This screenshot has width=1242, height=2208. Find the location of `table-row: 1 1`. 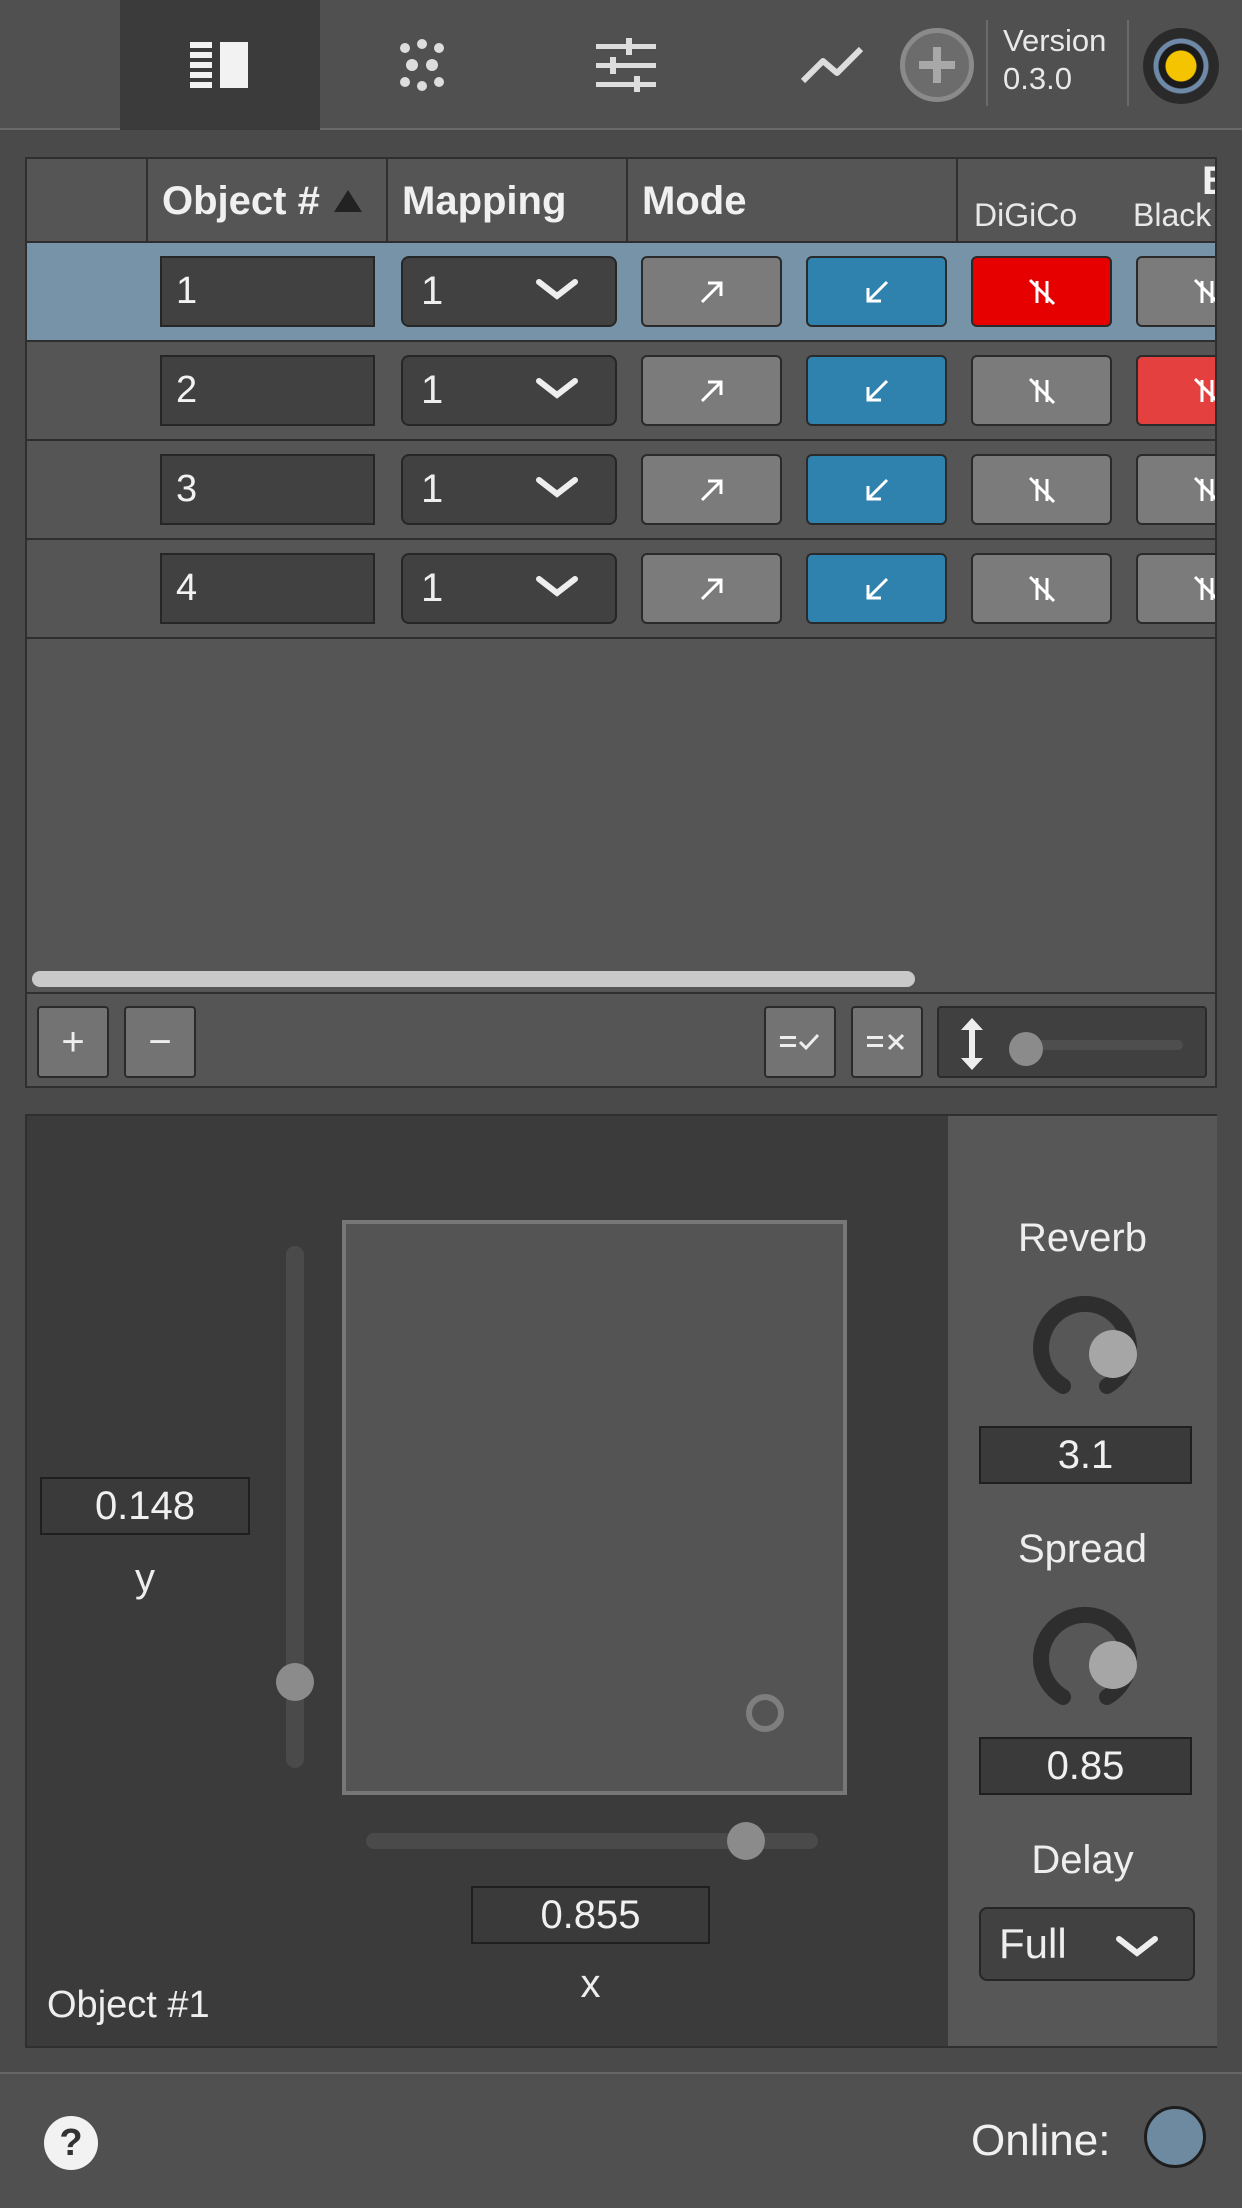

table-row: 1 1 is located at coordinates (621, 292).